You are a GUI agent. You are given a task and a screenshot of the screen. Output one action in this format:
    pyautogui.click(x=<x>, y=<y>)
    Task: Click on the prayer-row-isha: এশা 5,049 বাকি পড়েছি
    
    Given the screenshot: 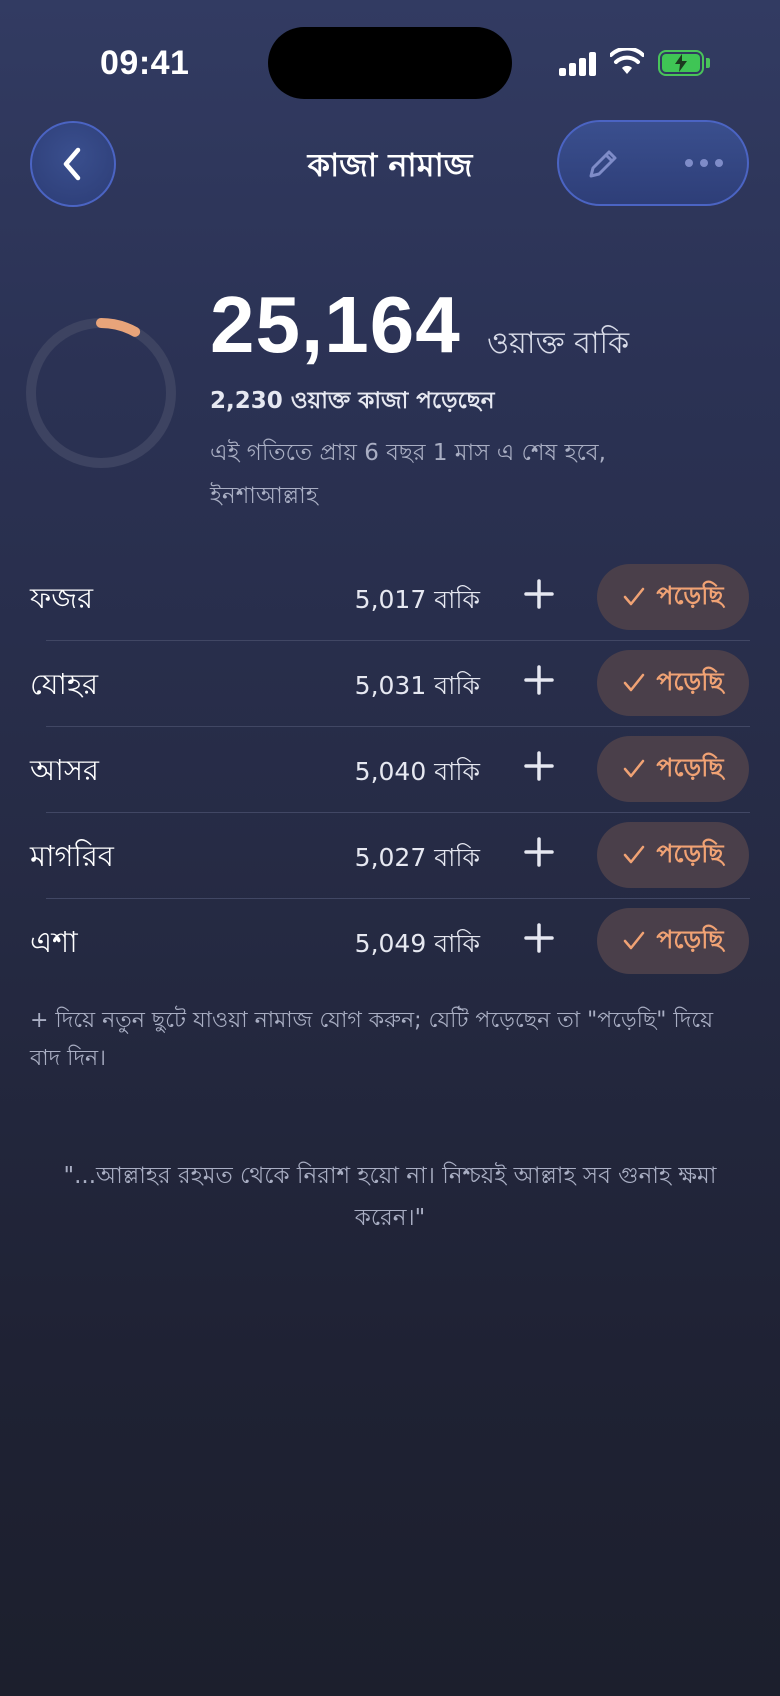 What is the action you would take?
    pyautogui.click(x=390, y=941)
    